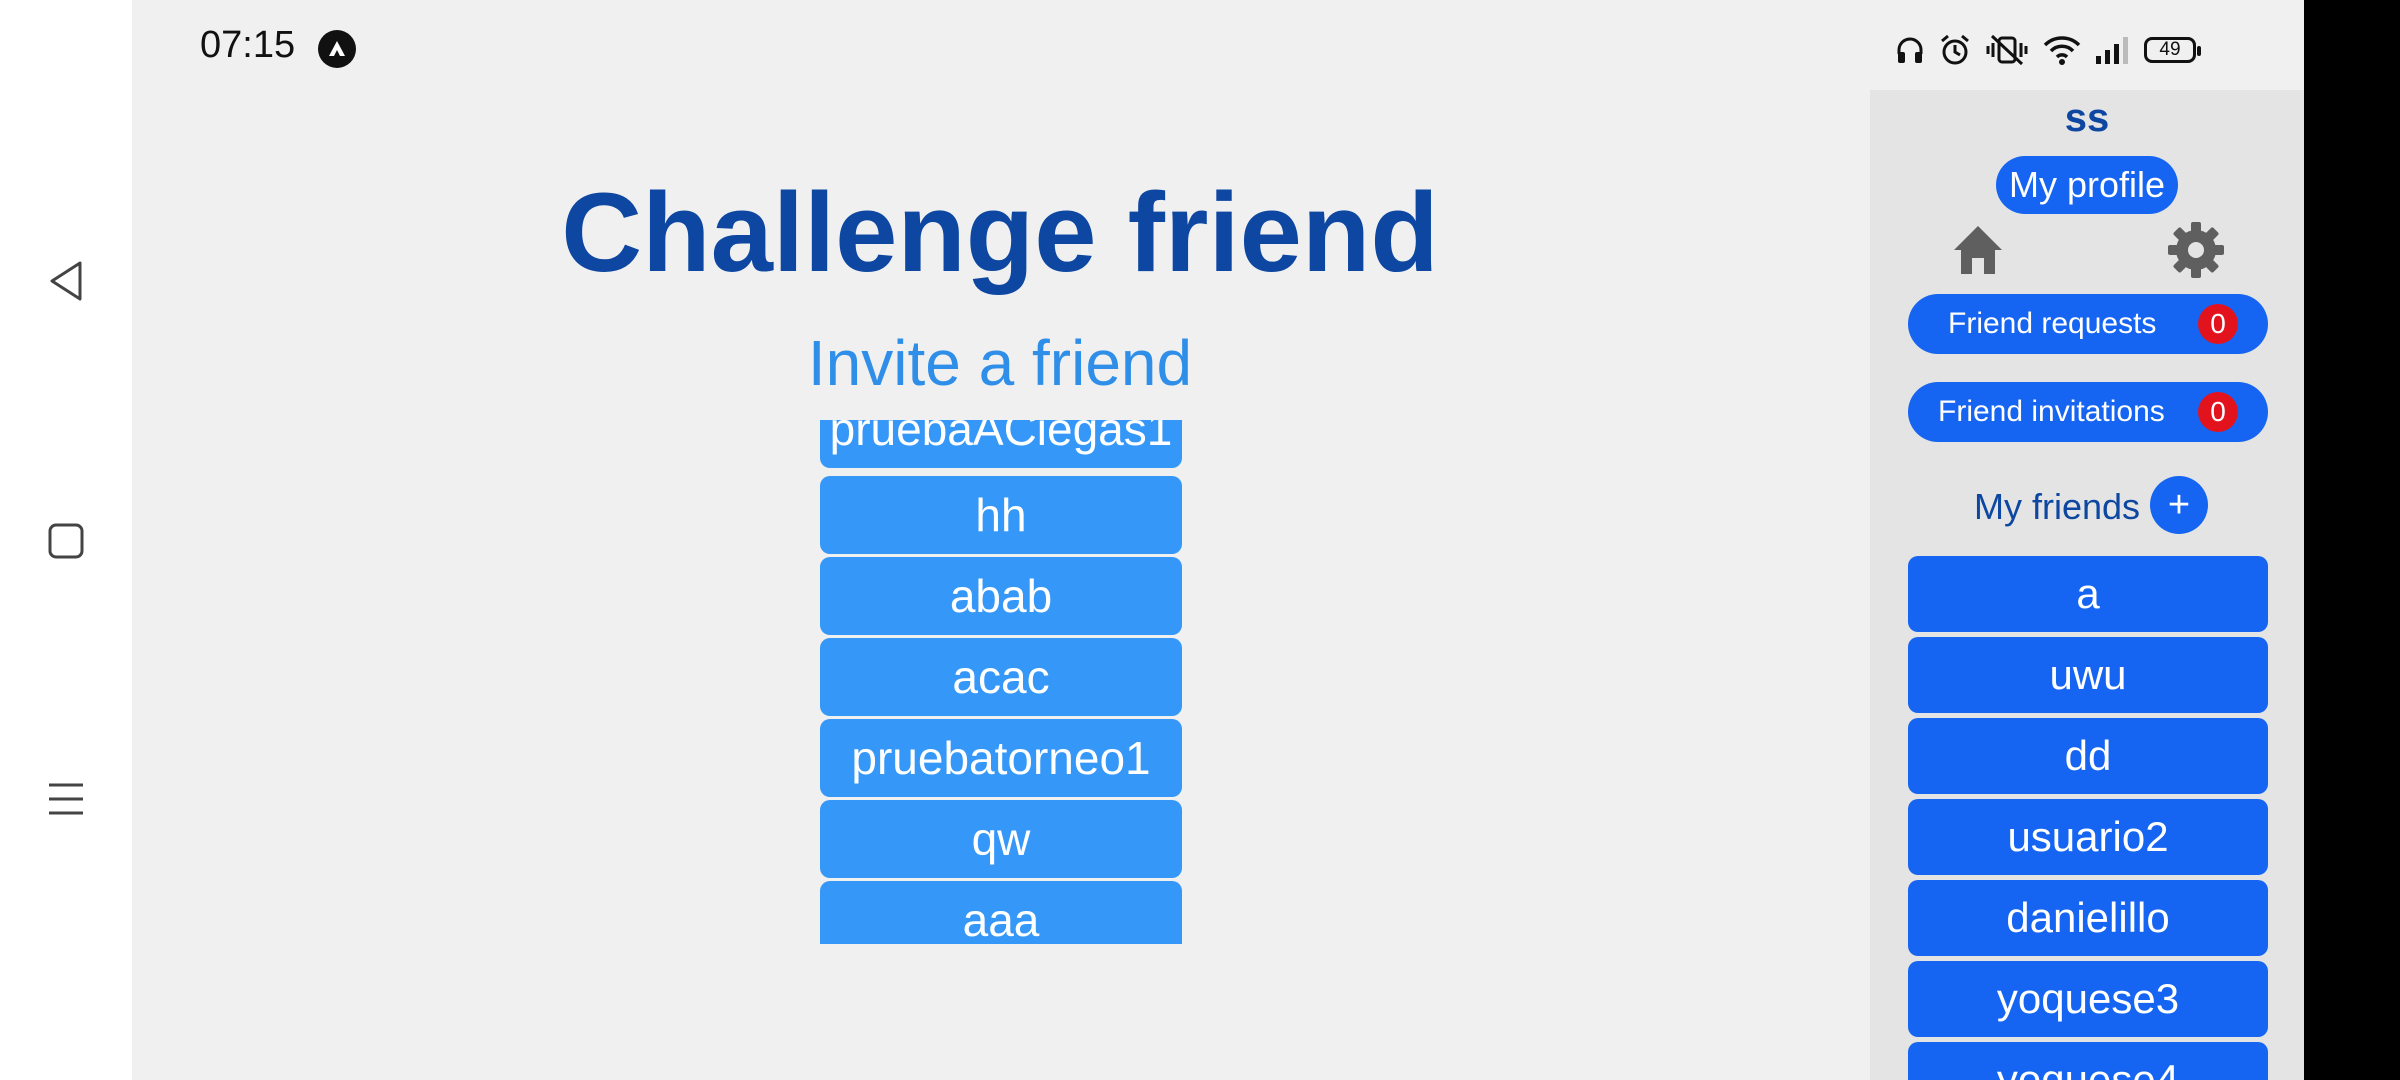  Describe the element at coordinates (1910, 50) in the screenshot. I see `headphones-icon` at that location.